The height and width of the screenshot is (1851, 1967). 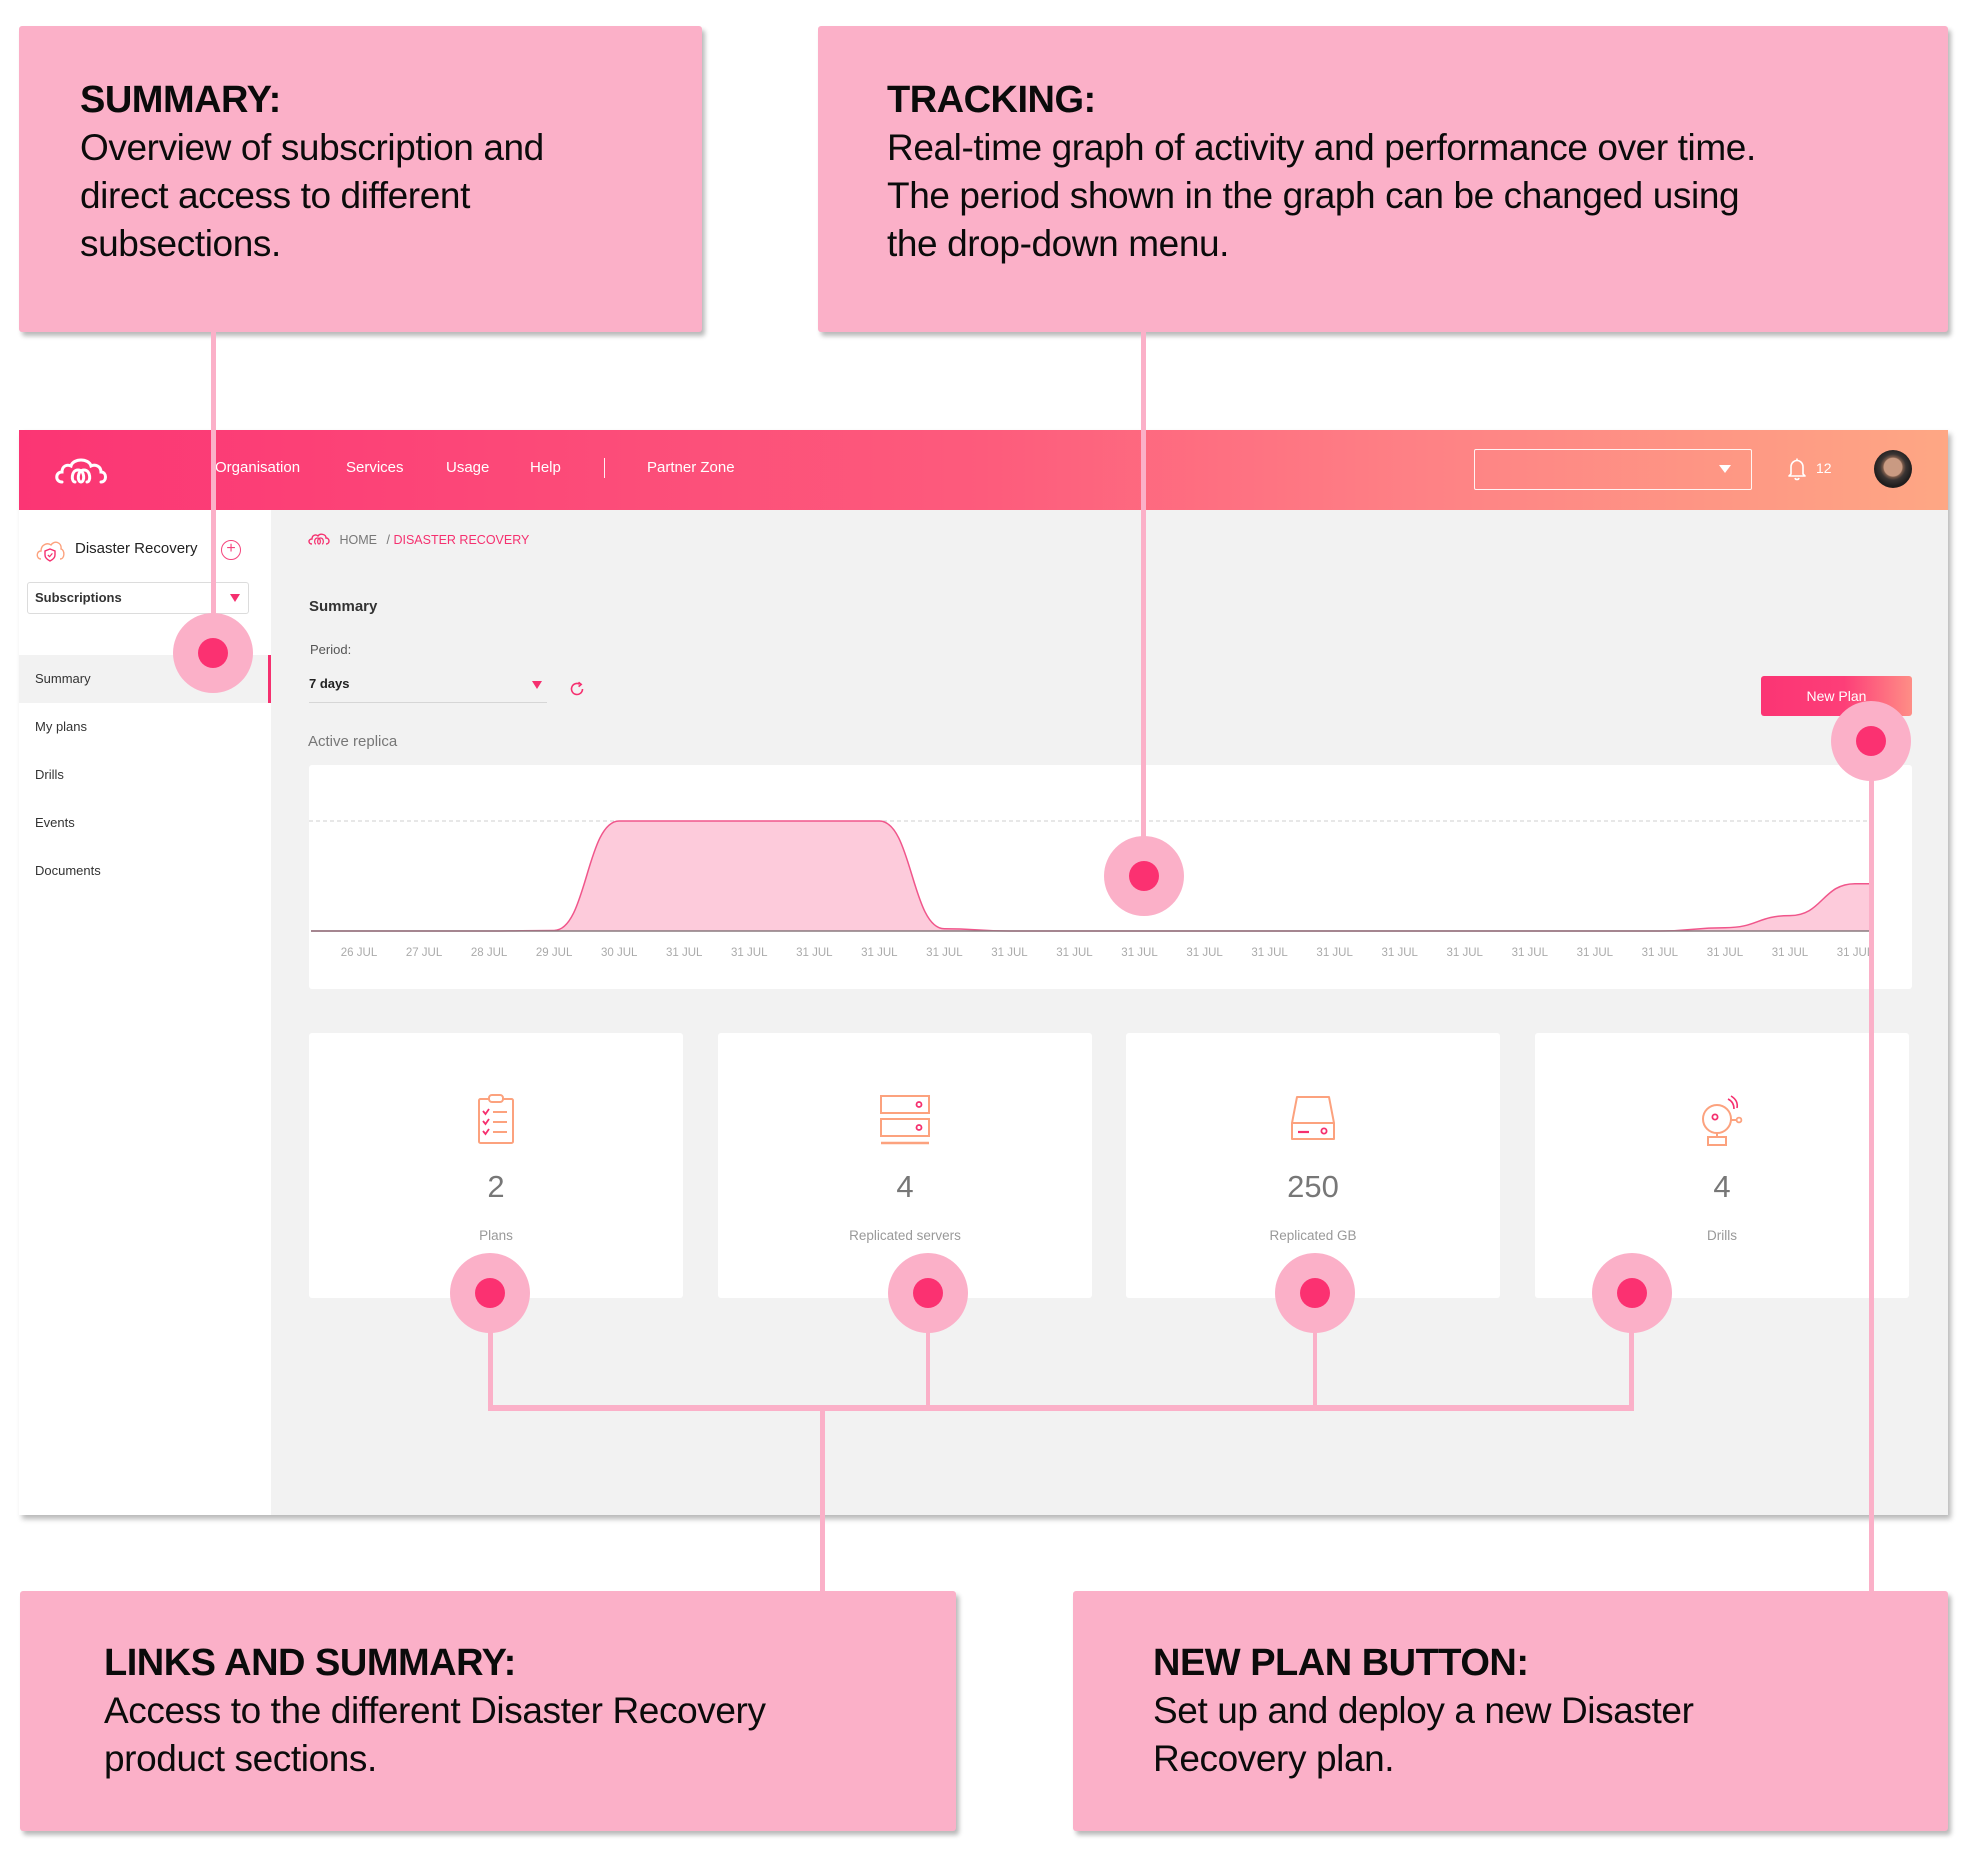 What do you see at coordinates (577, 689) in the screenshot?
I see `refresh-icon` at bounding box center [577, 689].